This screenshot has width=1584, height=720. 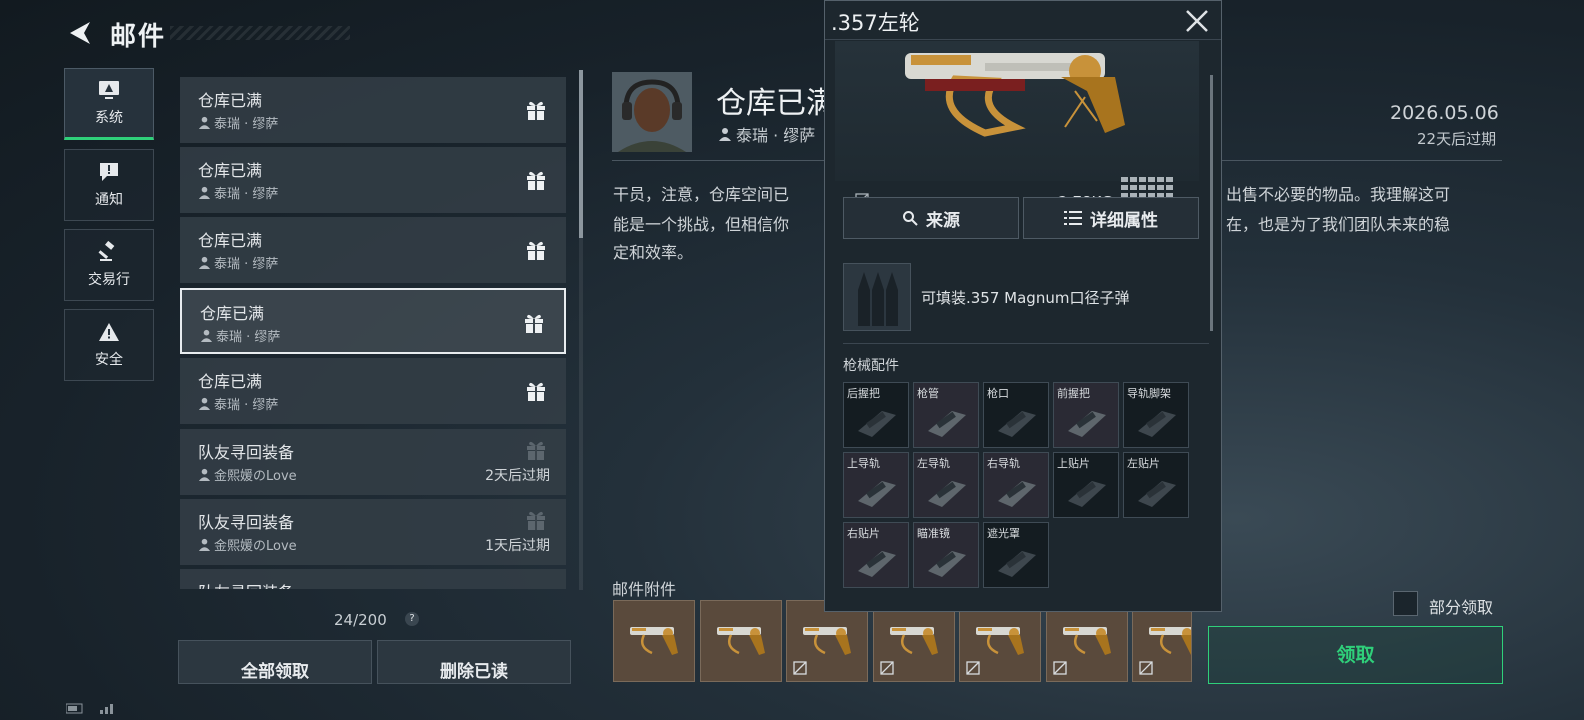 What do you see at coordinates (373, 579) in the screenshot?
I see `mail-item: 队友寻回装备` at bounding box center [373, 579].